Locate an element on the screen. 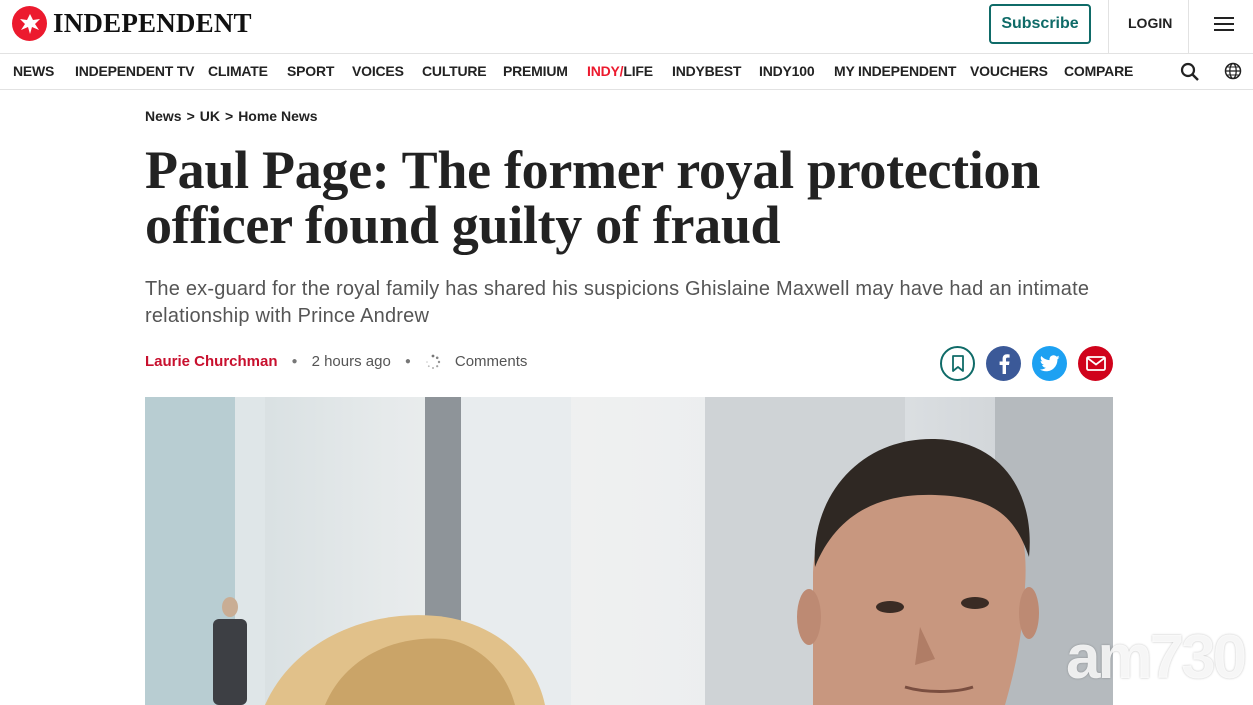  nav-item-compare: COMPARE is located at coordinates (1098, 71).